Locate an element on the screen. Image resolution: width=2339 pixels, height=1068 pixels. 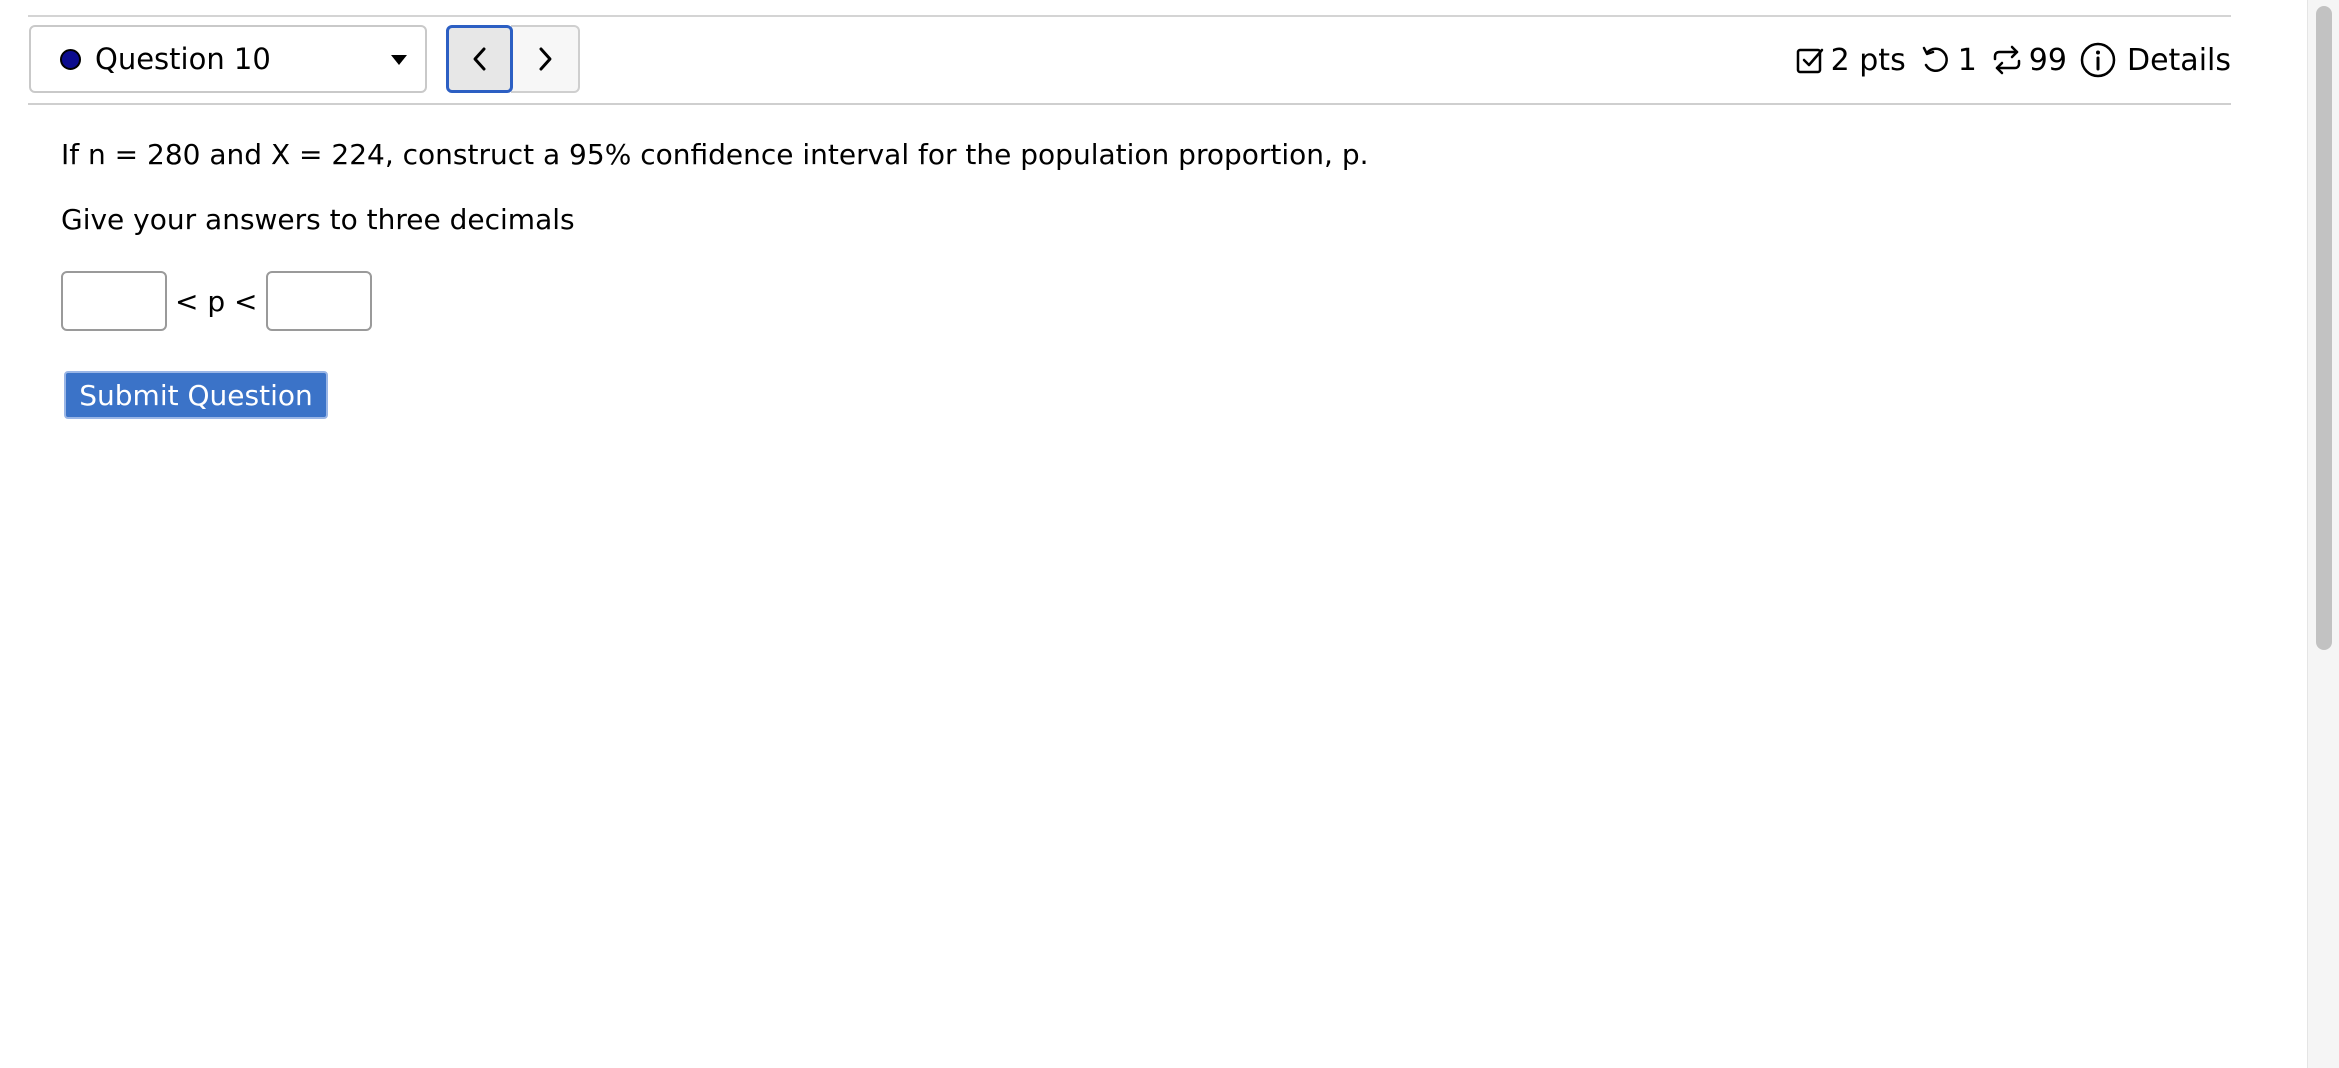
details-link: Details is located at coordinates (2155, 60).